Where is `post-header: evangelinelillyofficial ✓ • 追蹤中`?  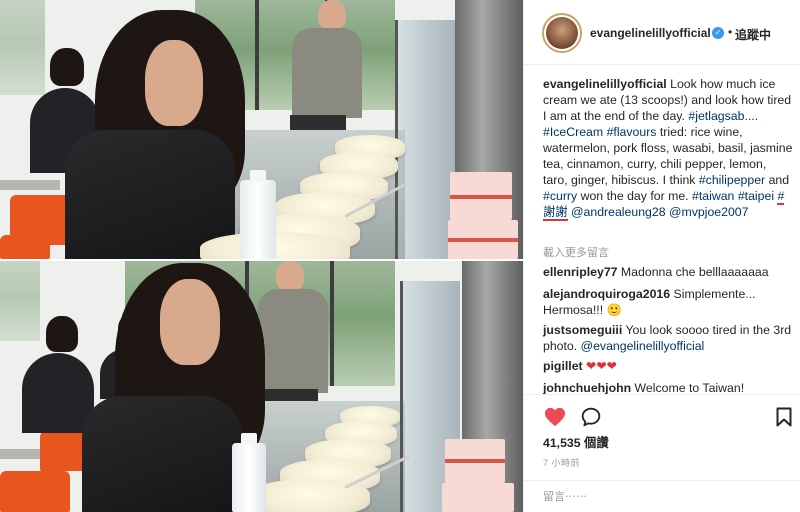 post-header: evangelinelillyofficial ✓ • 追蹤中 is located at coordinates (662, 32).